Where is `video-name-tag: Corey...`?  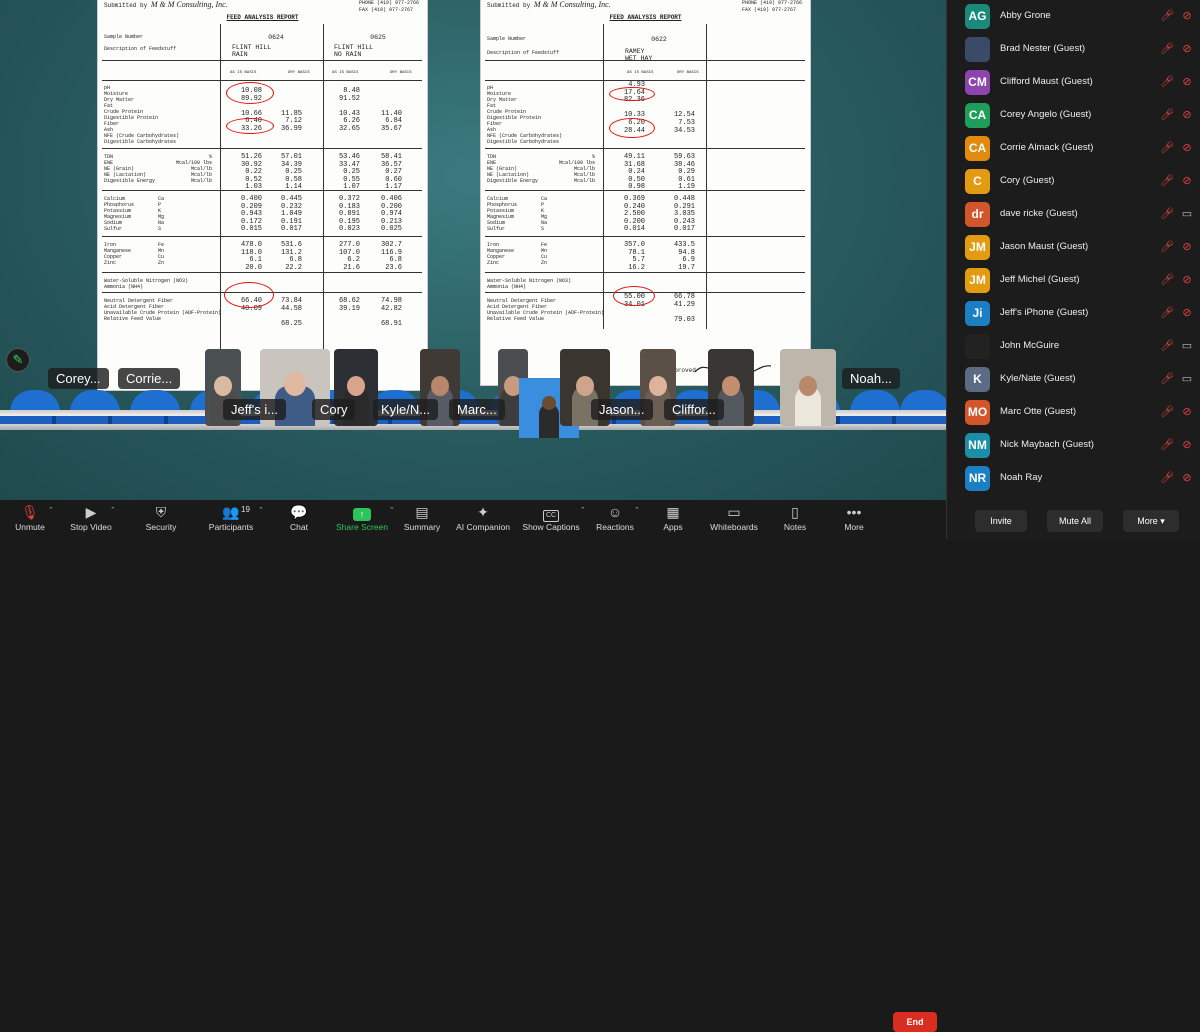 video-name-tag: Corey... is located at coordinates (78, 378).